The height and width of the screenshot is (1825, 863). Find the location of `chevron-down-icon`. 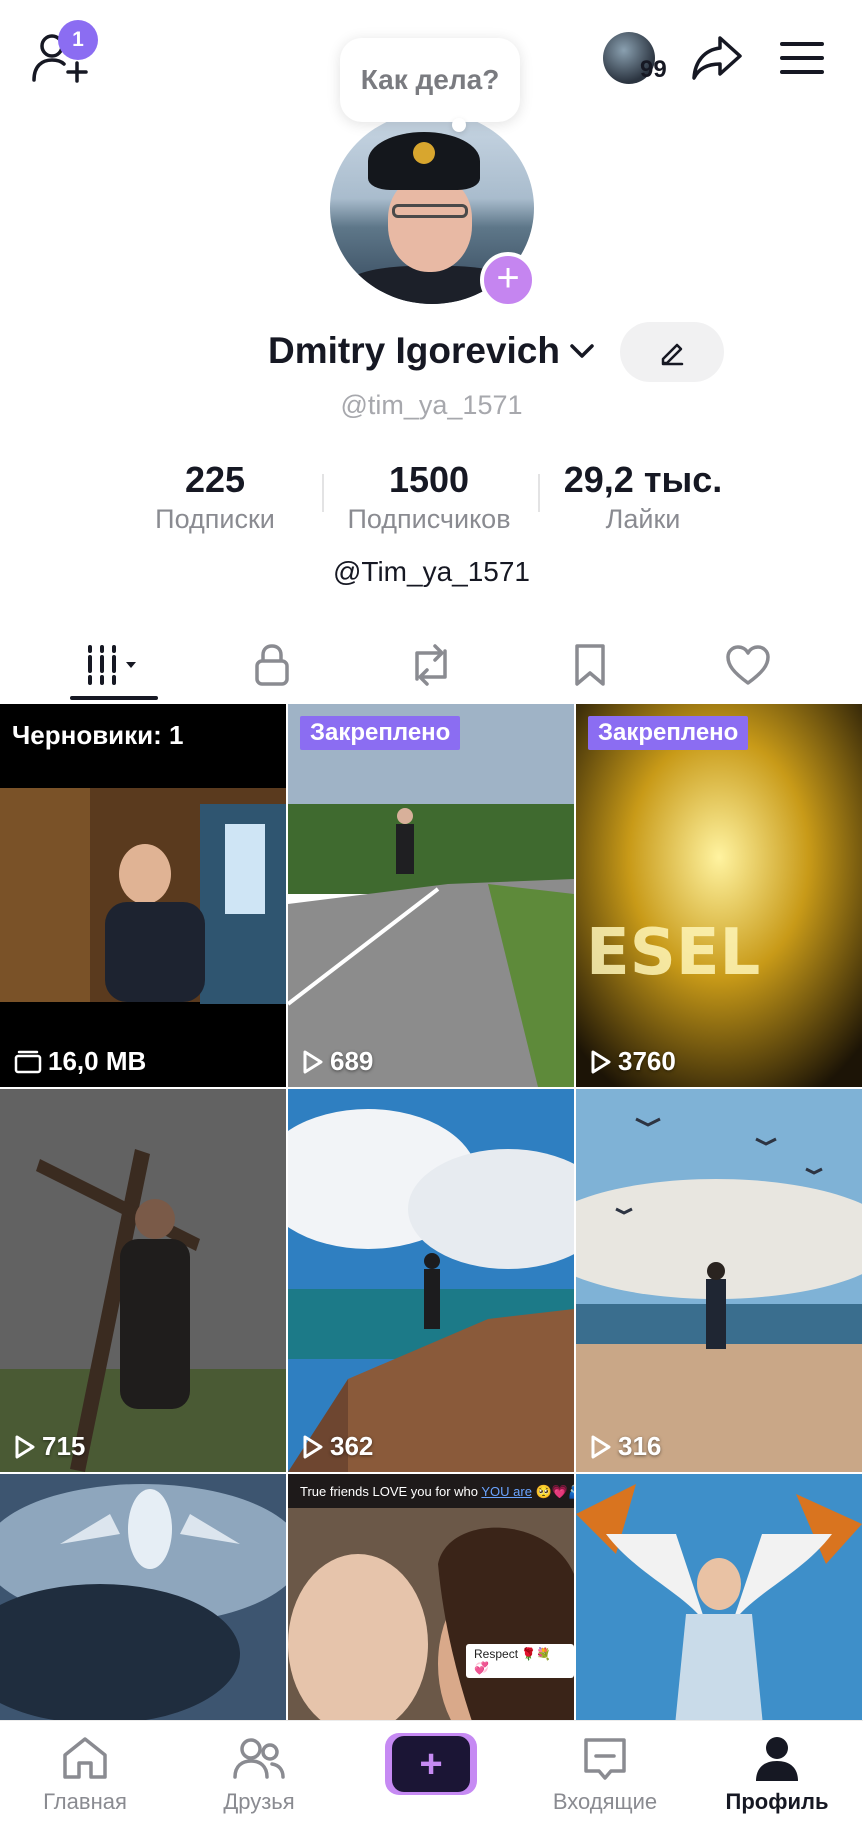

chevron-down-icon is located at coordinates (582, 351).